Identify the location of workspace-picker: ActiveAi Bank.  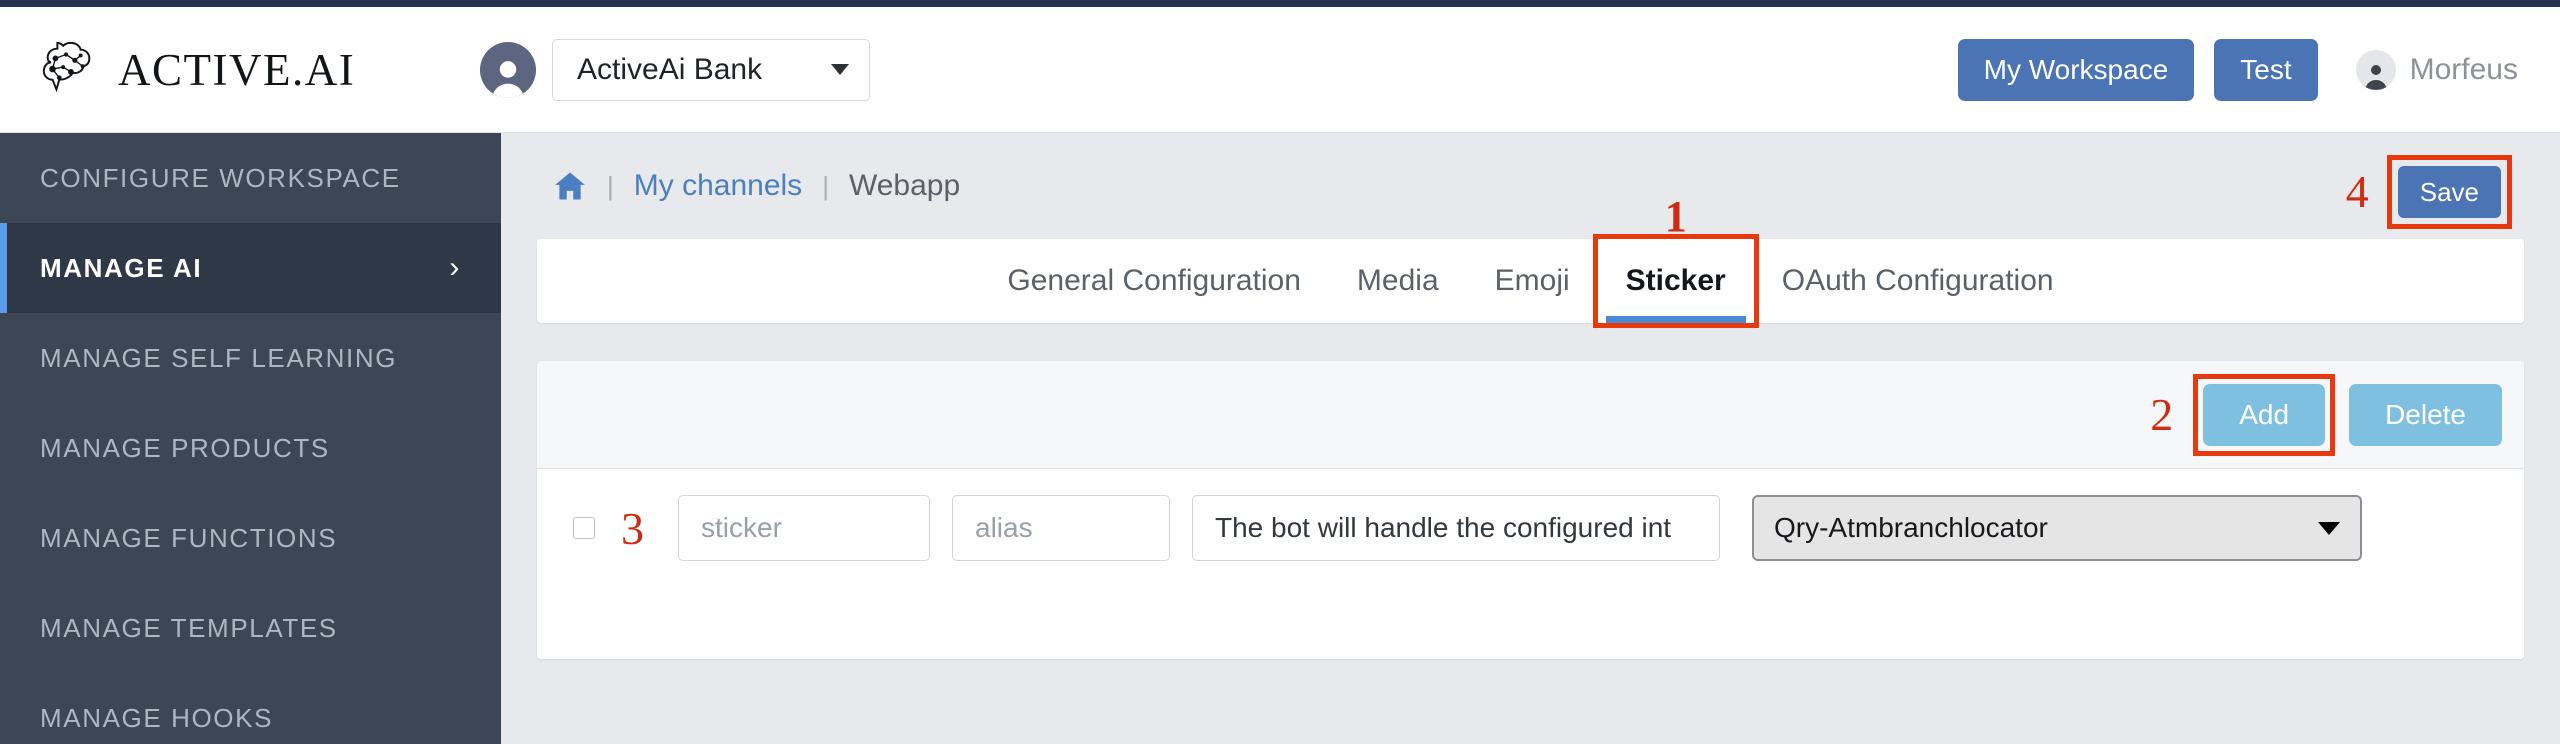
(675, 69).